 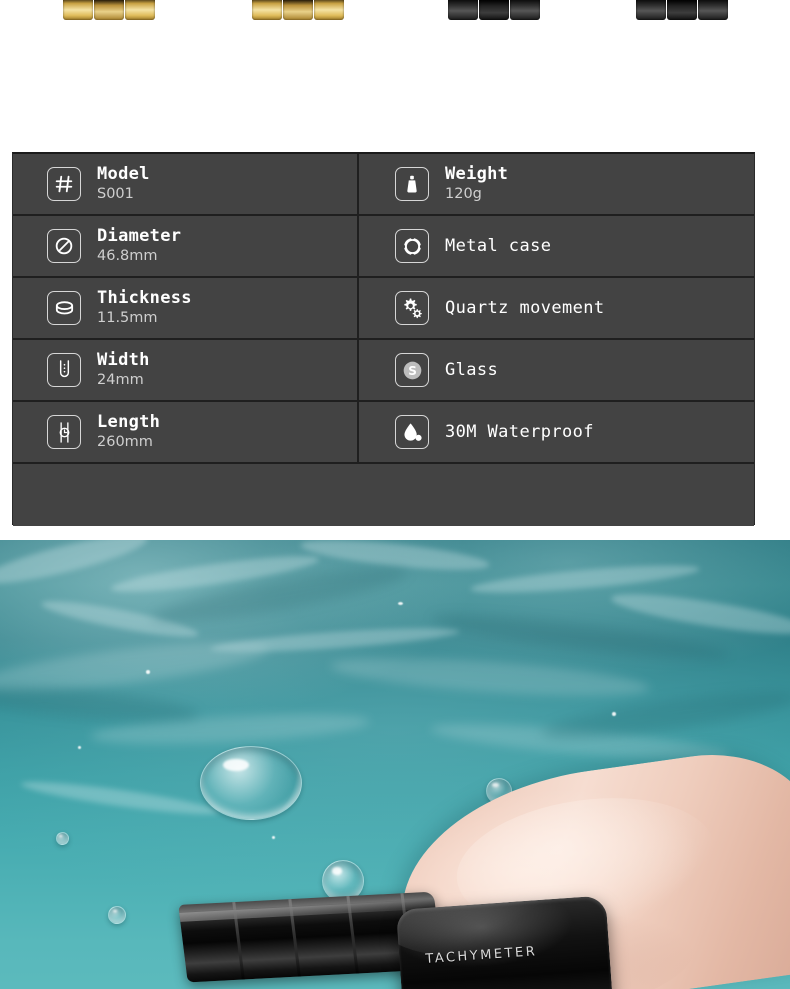 What do you see at coordinates (472, 370) in the screenshot?
I see `spec-label: Glass` at bounding box center [472, 370].